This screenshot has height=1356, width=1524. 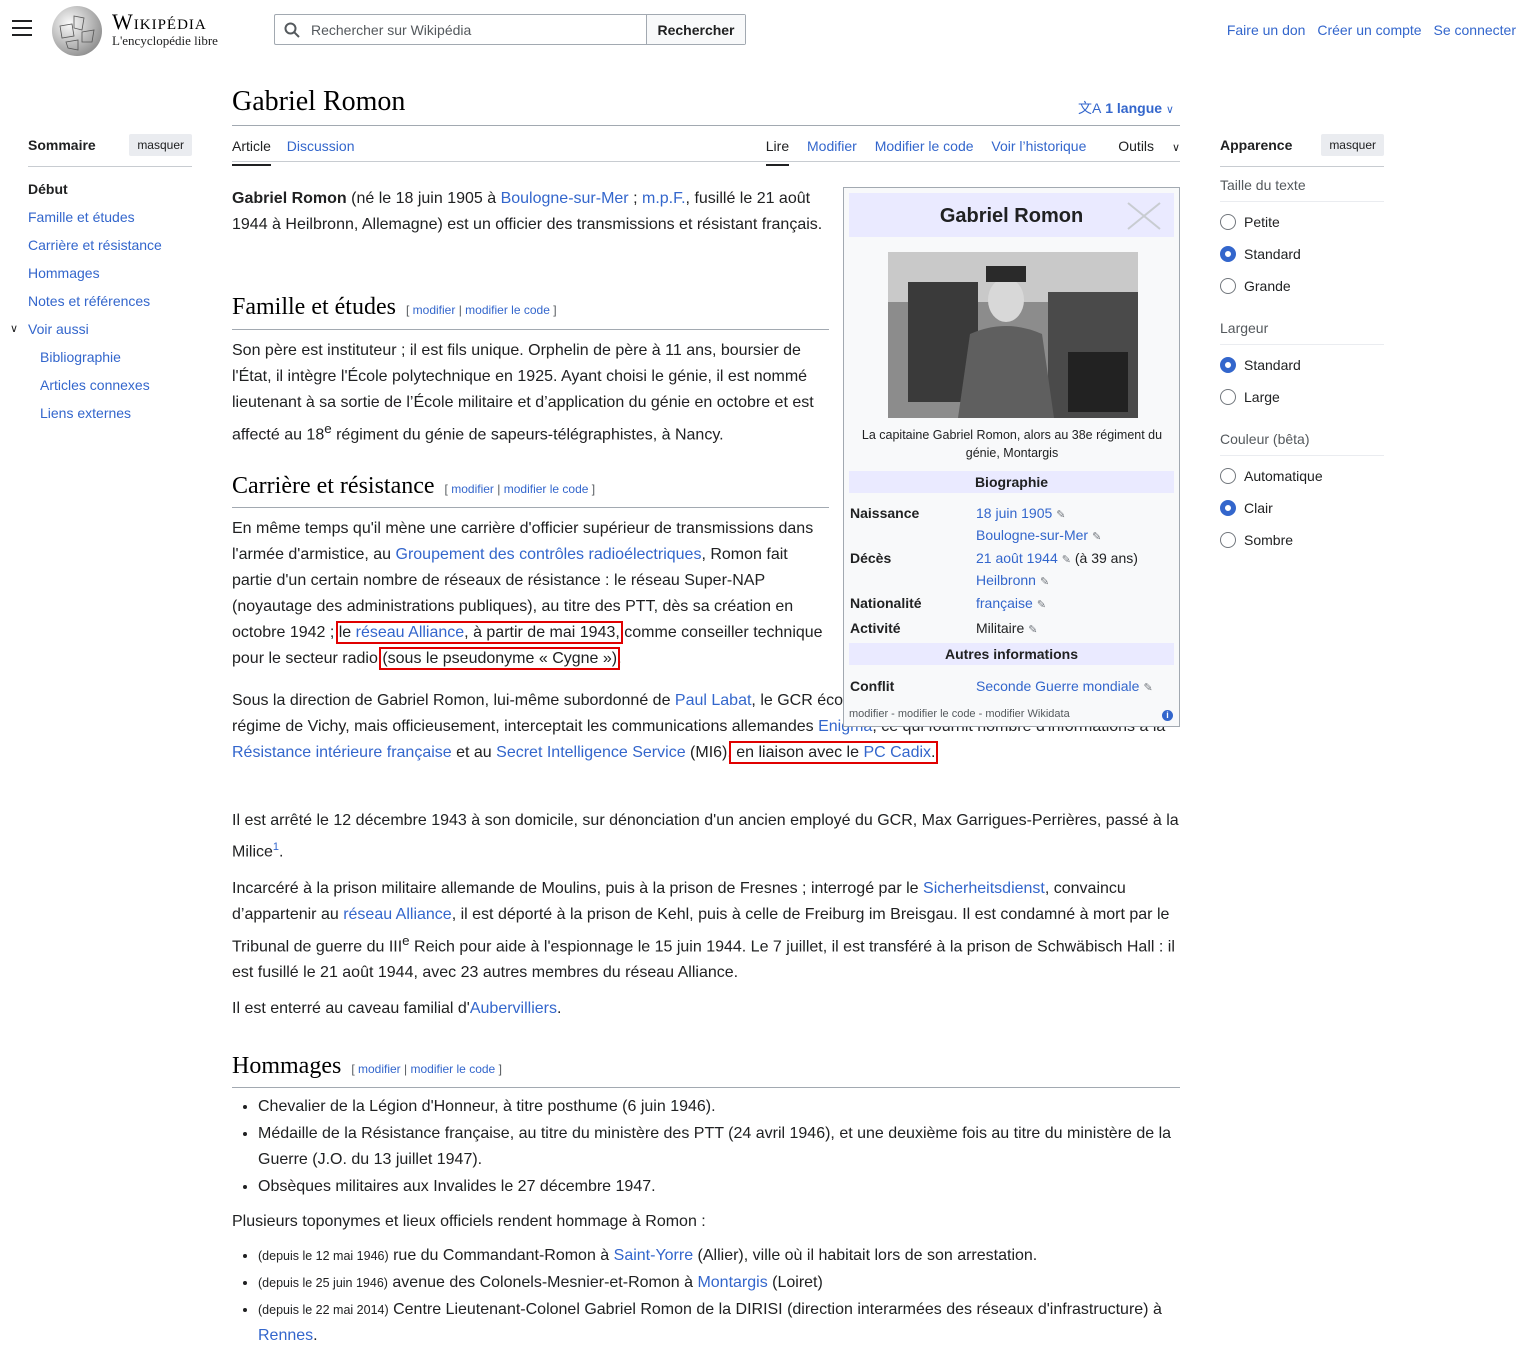 I want to click on link-reseau-alliance-2: réseau Alliance, so click(x=397, y=914).